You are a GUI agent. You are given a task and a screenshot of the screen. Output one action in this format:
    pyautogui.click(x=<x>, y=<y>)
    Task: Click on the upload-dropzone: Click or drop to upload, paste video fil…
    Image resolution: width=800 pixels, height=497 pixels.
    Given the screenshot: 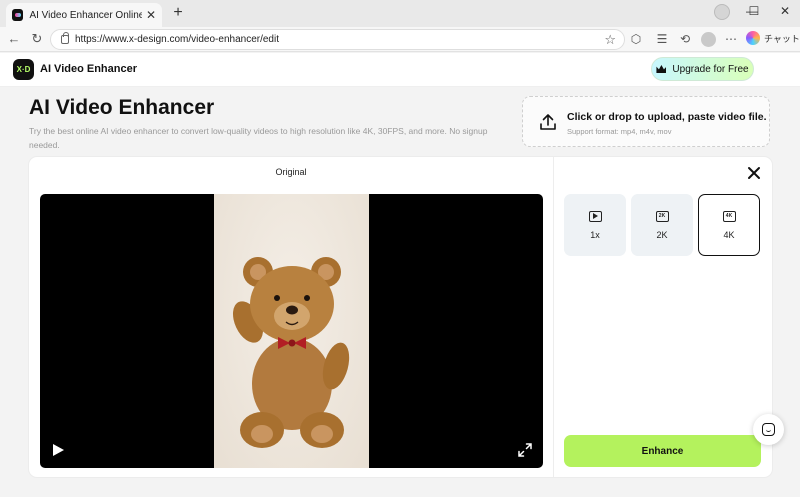 What is the action you would take?
    pyautogui.click(x=646, y=121)
    